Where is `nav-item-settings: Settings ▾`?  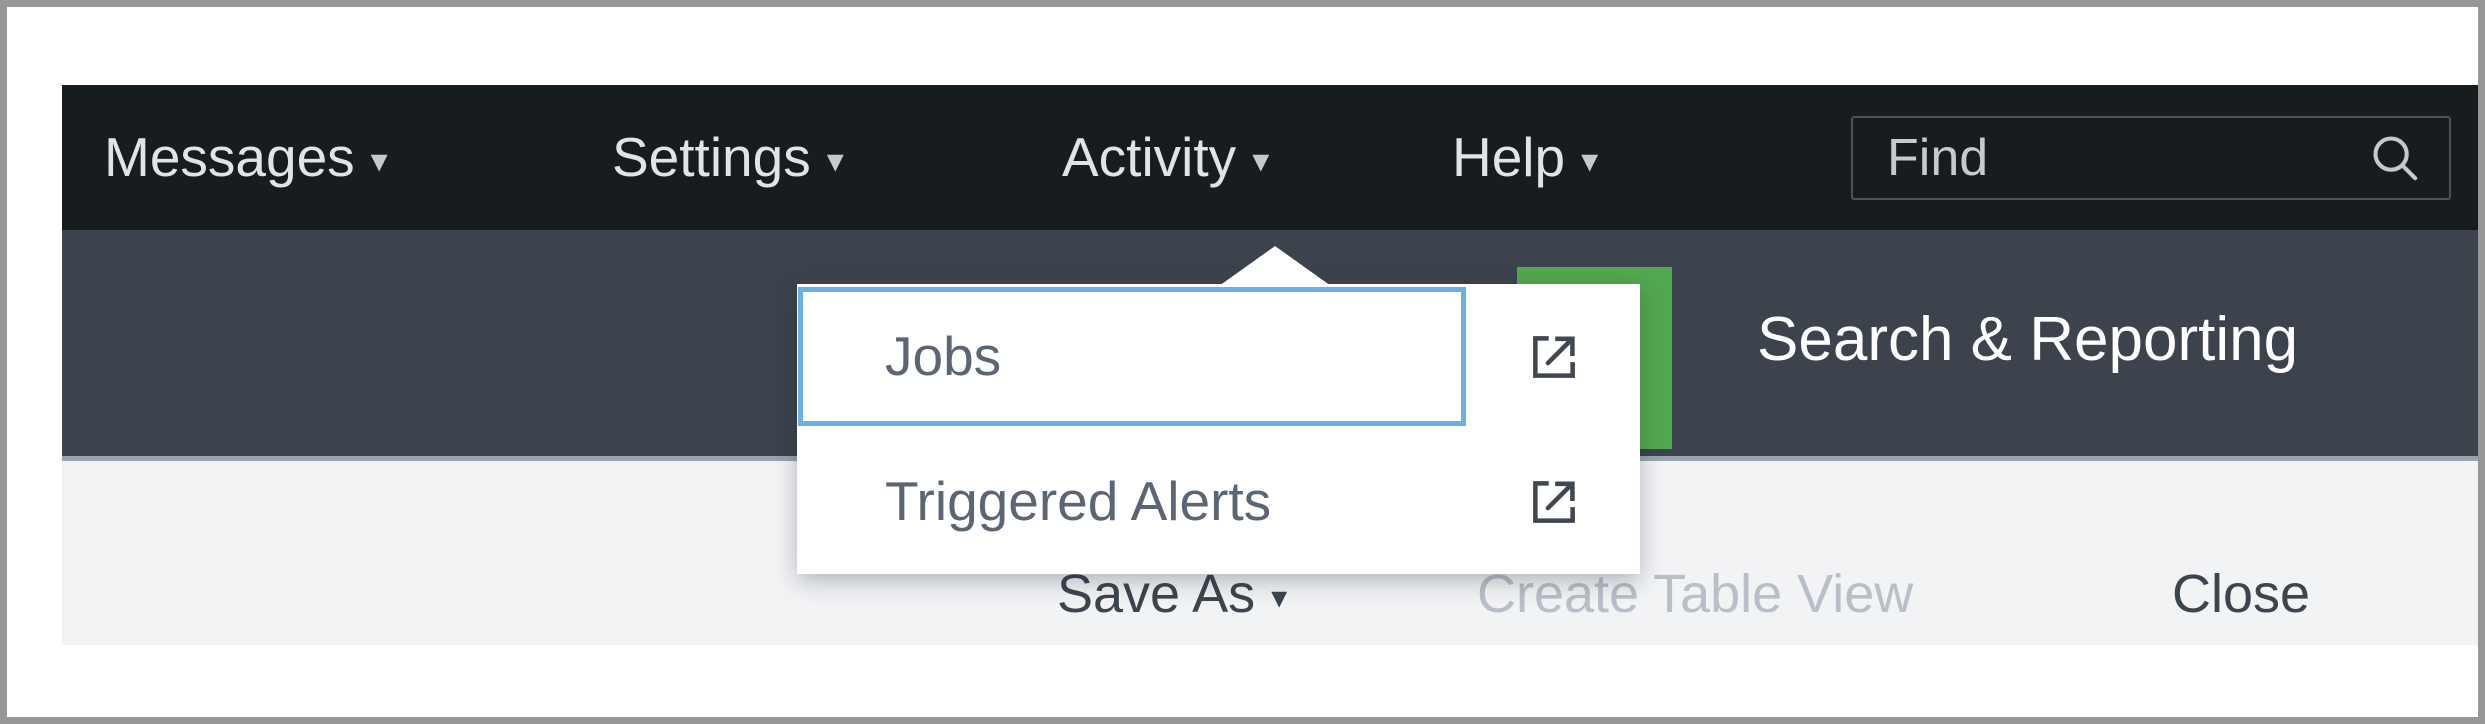
nav-item-settings: Settings ▾ is located at coordinates (728, 157).